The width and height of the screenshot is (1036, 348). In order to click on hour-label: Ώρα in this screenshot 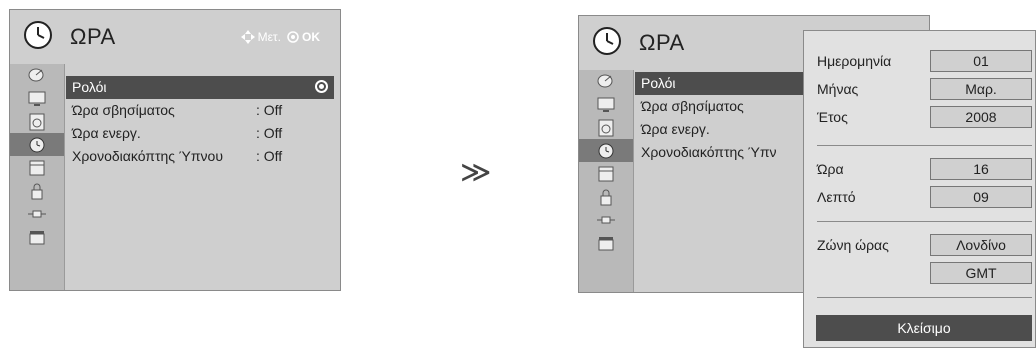, I will do `click(830, 169)`.